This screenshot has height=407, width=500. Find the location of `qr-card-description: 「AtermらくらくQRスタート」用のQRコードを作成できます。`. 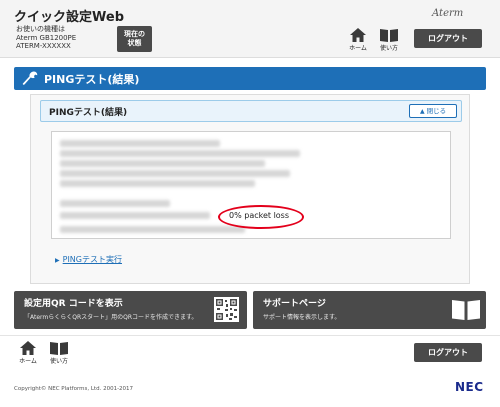

qr-card-description: 「AtermらくらくQRスタート」用のQRコードを作成できます。 is located at coordinates (111, 317).